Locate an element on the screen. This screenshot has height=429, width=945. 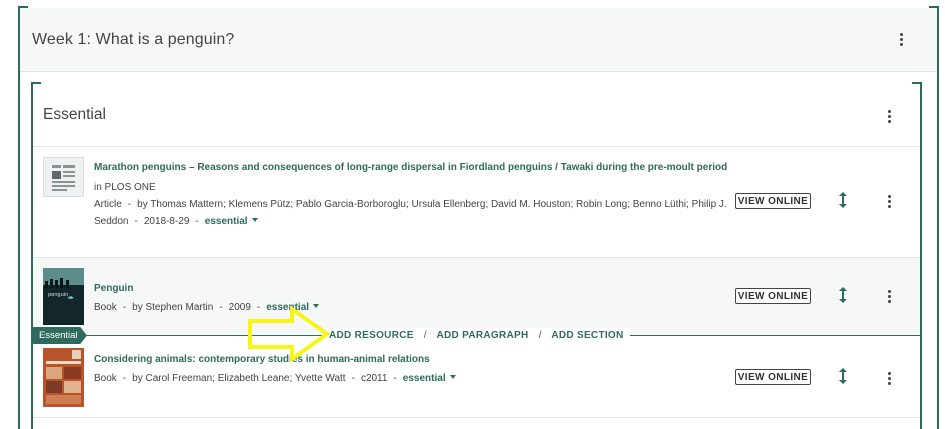
week-menu-icon is located at coordinates (902, 39).